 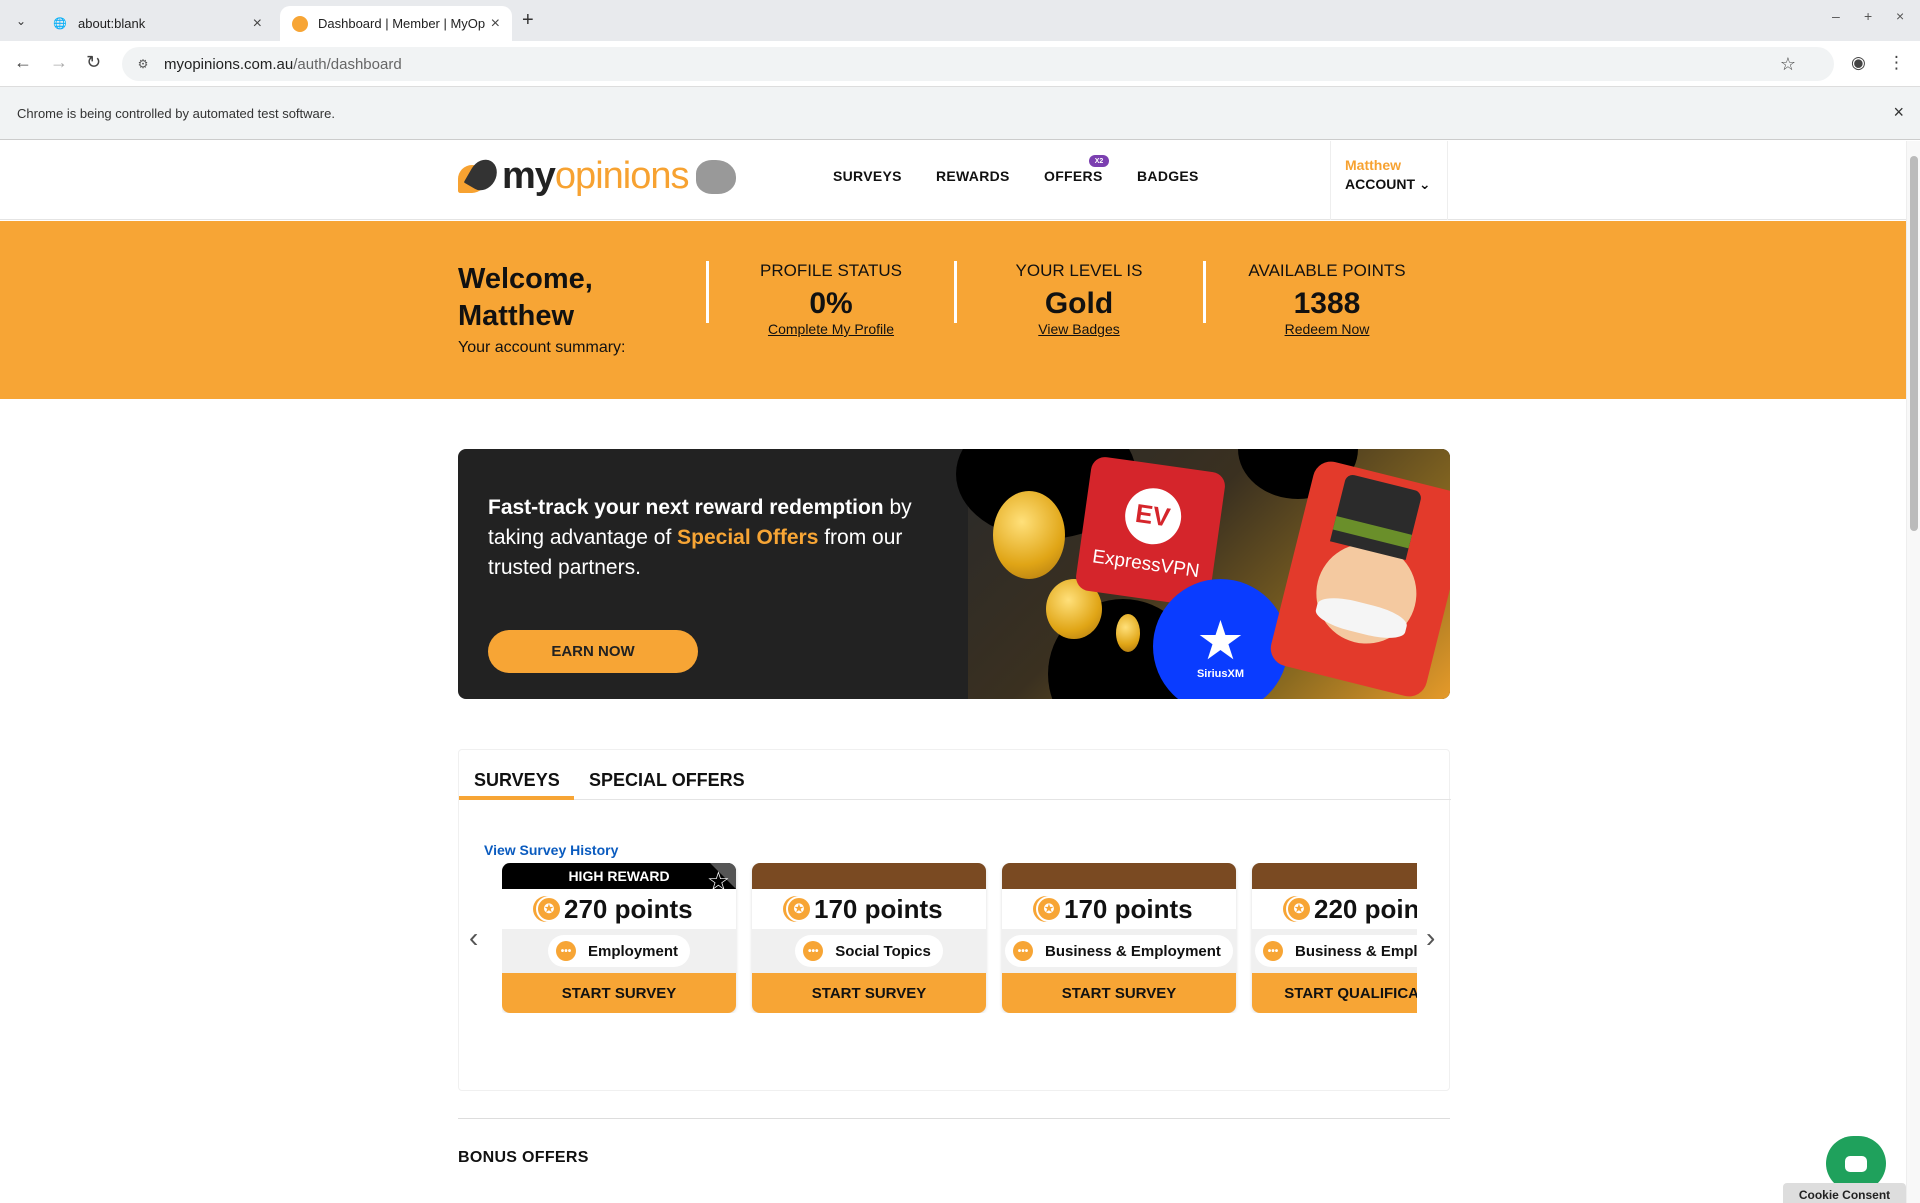 What do you see at coordinates (1858, 63) in the screenshot?
I see `profile-icon: ◉` at bounding box center [1858, 63].